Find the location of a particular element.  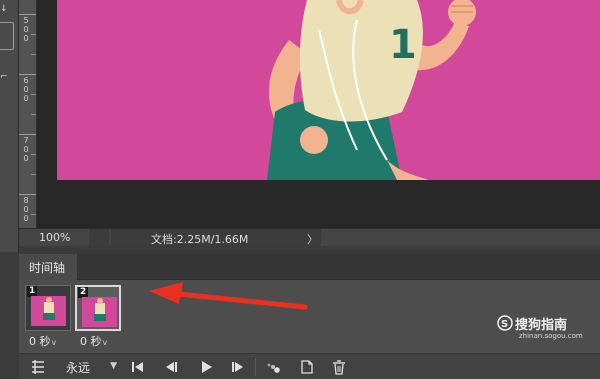

vertical-ruler: 5 0 0 6 0 0 7 0 0 8 0 0 is located at coordinates (28, 115).